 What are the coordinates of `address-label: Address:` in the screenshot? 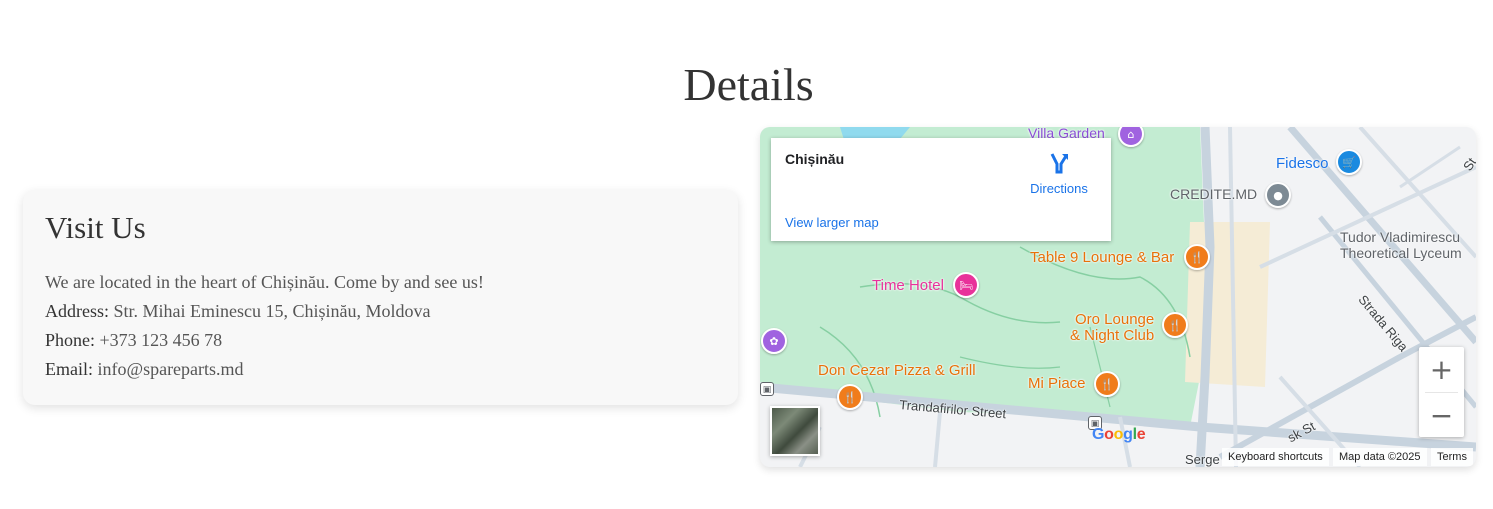 It's located at (77, 311).